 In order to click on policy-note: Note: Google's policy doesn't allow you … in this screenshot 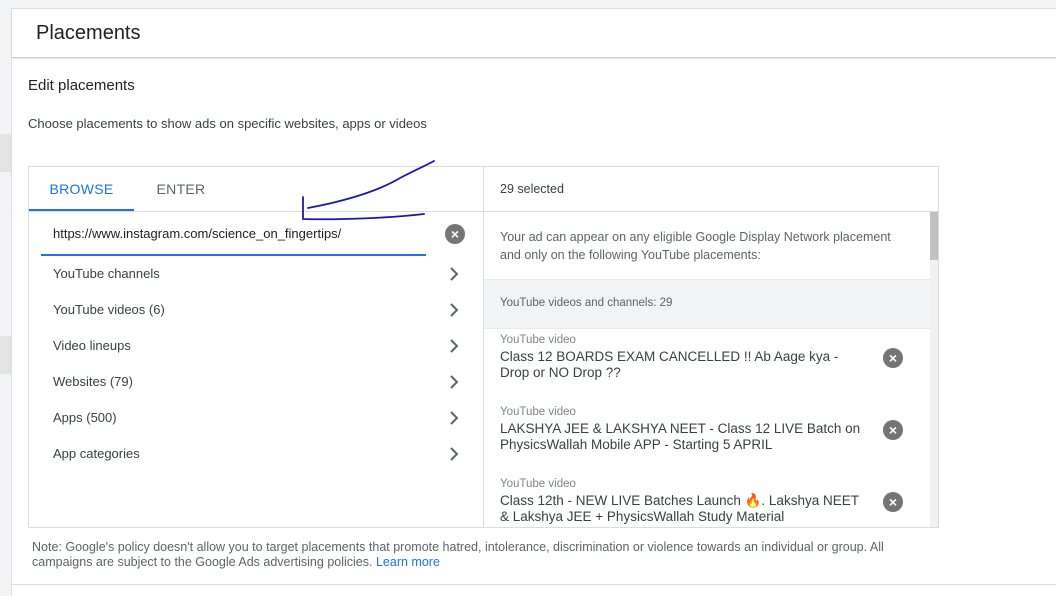, I will do `click(482, 555)`.